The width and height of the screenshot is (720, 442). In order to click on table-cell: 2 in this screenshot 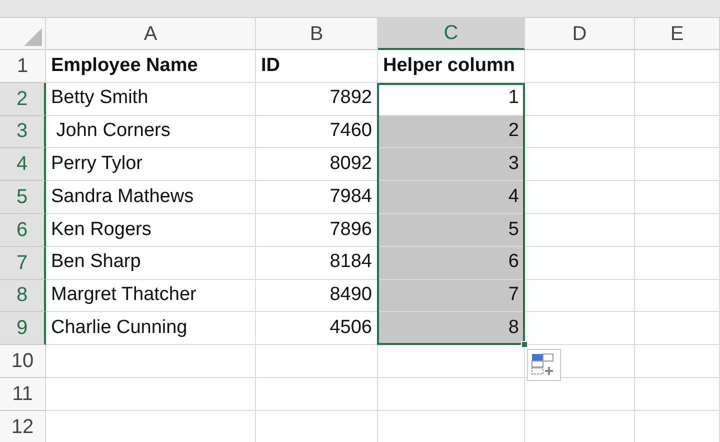, I will do `click(451, 132)`.